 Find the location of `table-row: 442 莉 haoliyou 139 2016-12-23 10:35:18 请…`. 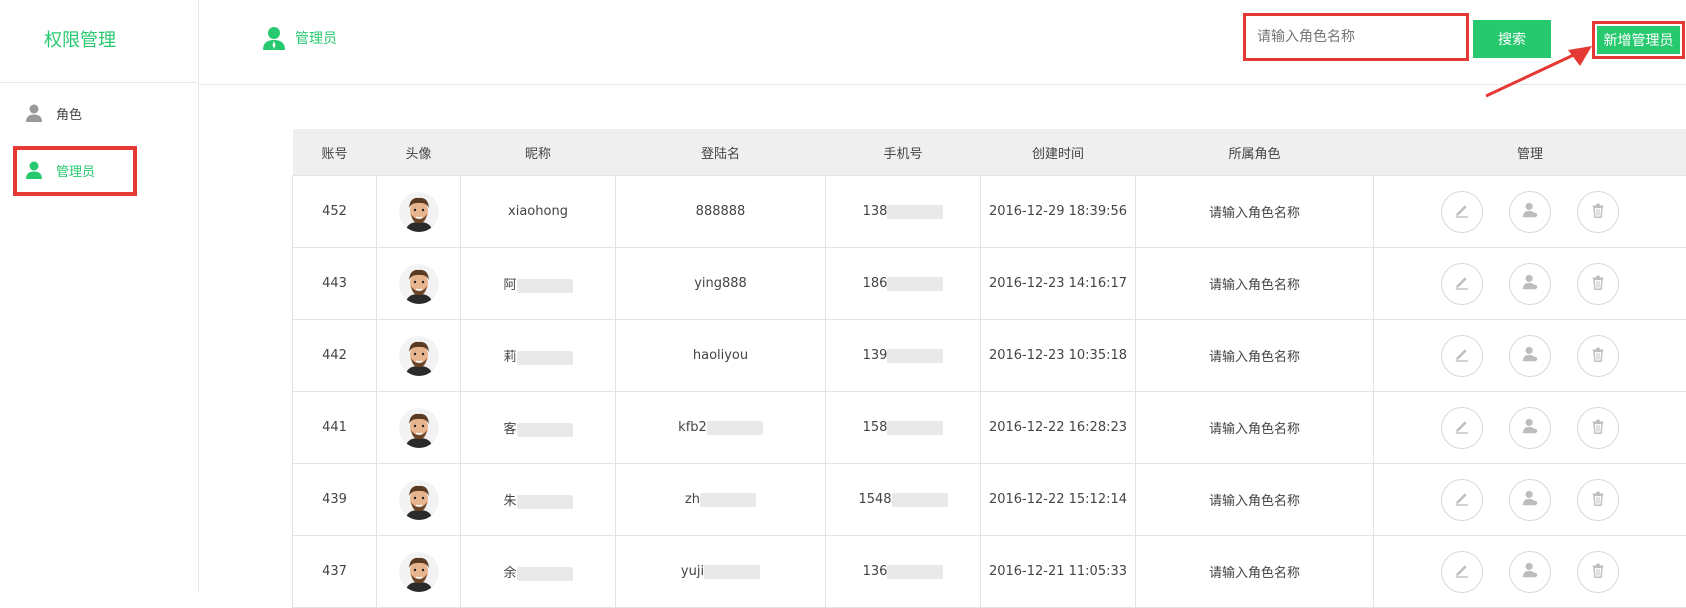

table-row: 442 莉 haoliyou 139 2016-12-23 10:35:18 请… is located at coordinates (989, 356).